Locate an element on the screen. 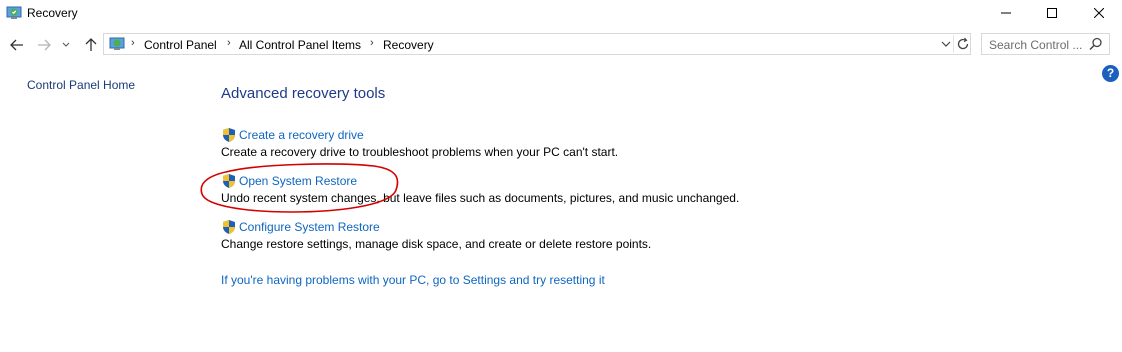 This screenshot has width=1122, height=352. help-button: ? is located at coordinates (1110, 73).